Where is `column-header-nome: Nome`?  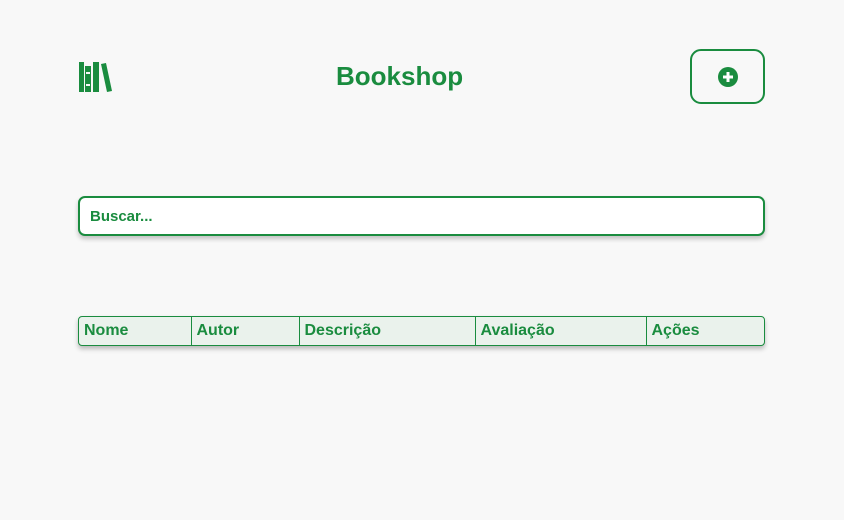
column-header-nome: Nome is located at coordinates (106, 330).